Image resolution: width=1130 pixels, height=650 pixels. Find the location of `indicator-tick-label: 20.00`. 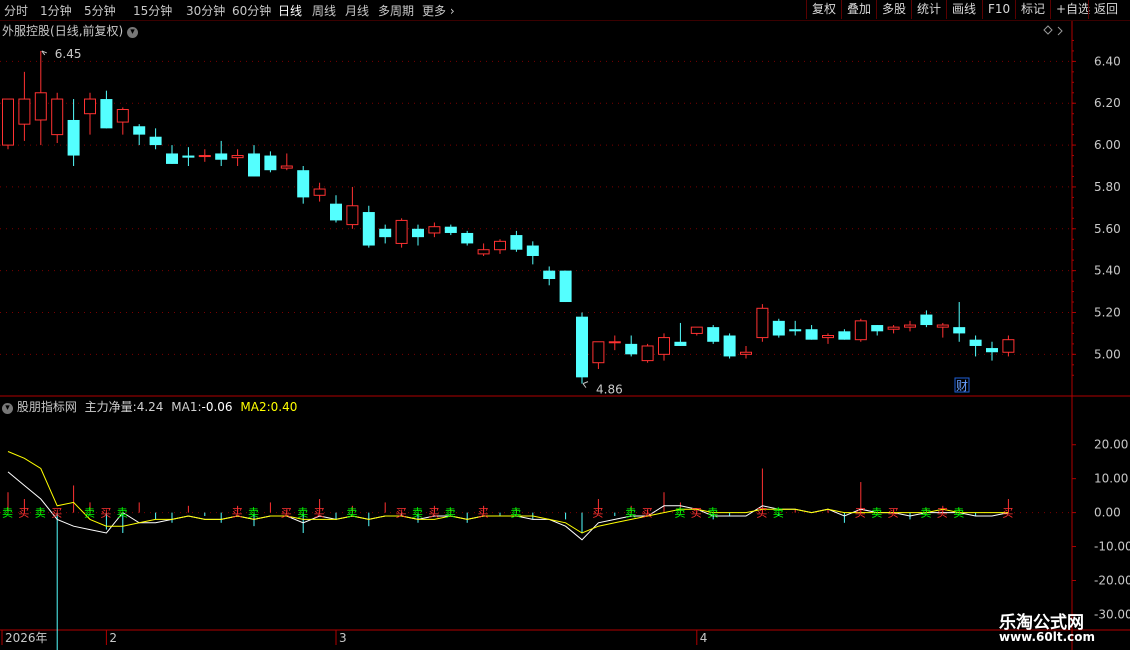

indicator-tick-label: 20.00 is located at coordinates (1111, 445).